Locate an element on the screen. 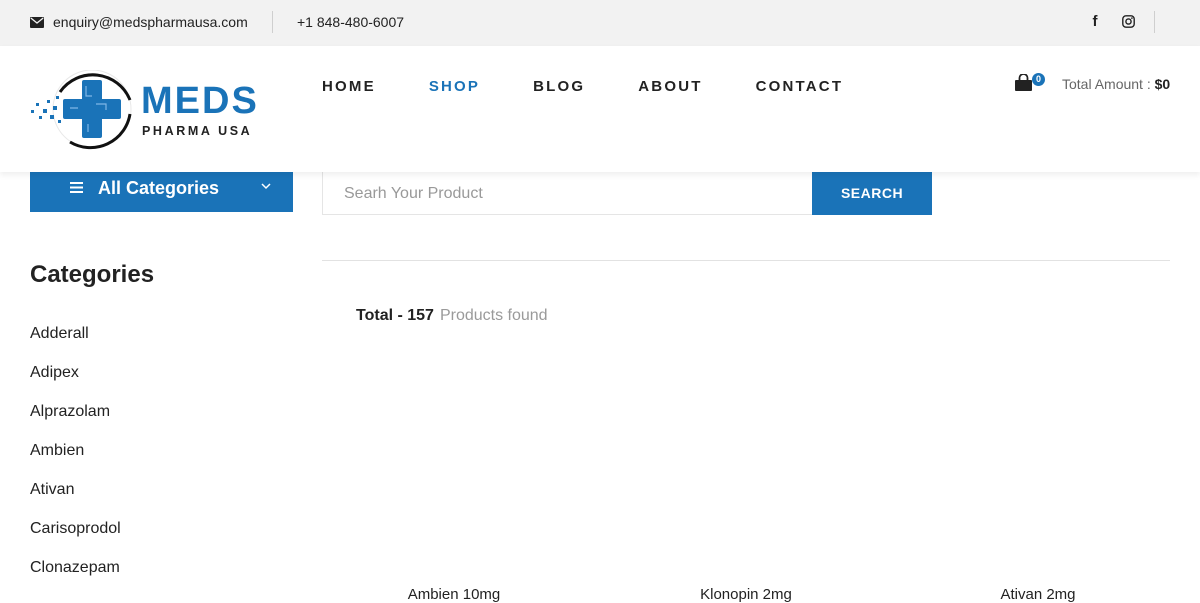  facebook-icon: f is located at coordinates (1095, 21).